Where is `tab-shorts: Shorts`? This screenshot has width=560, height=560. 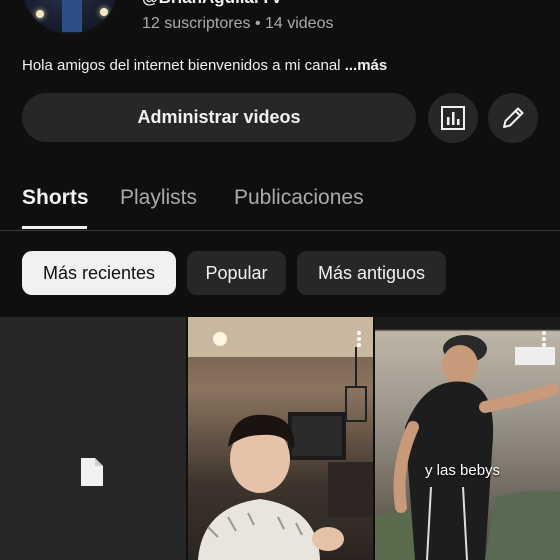 tab-shorts: Shorts is located at coordinates (55, 198).